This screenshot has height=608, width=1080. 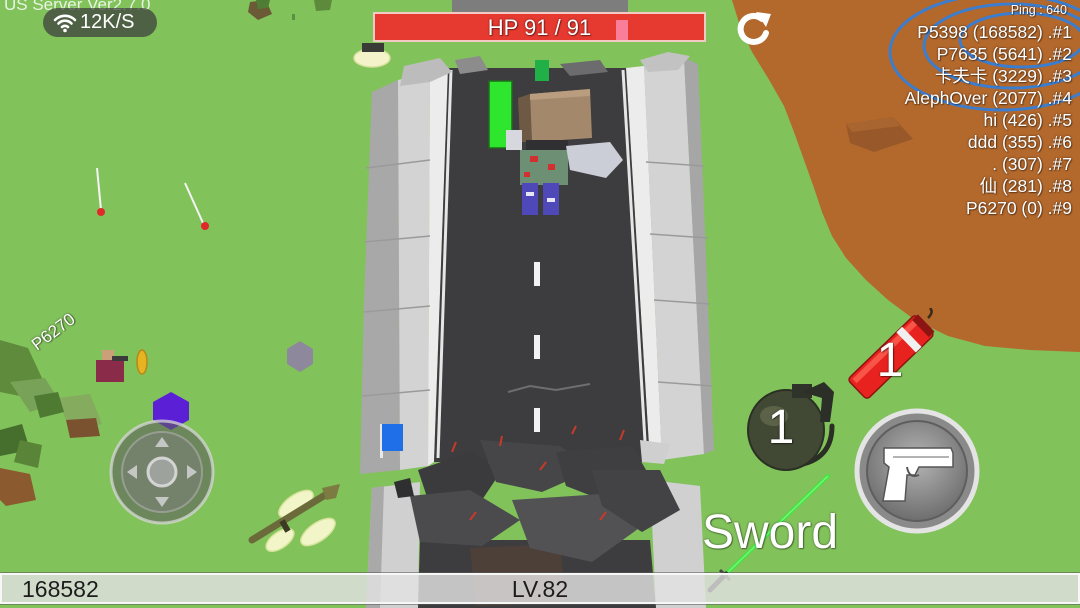 What do you see at coordinates (754, 29) in the screenshot?
I see `refresh-icon` at bounding box center [754, 29].